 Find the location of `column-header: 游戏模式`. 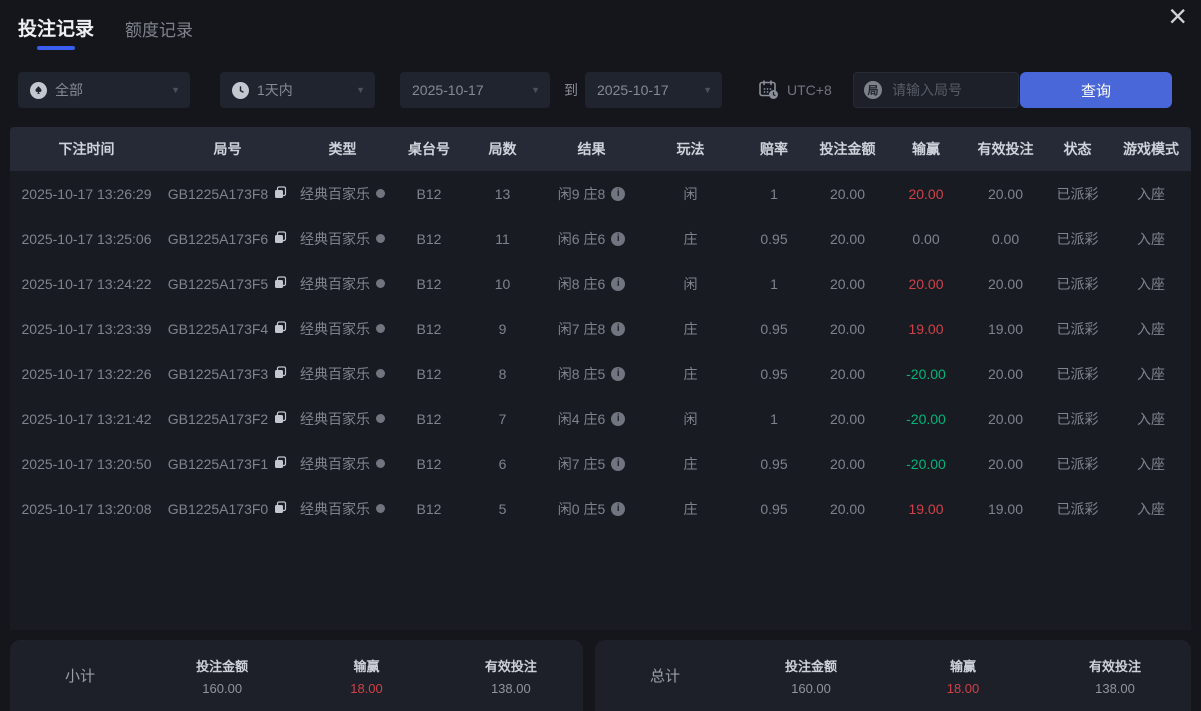

column-header: 游戏模式 is located at coordinates (1151, 149).